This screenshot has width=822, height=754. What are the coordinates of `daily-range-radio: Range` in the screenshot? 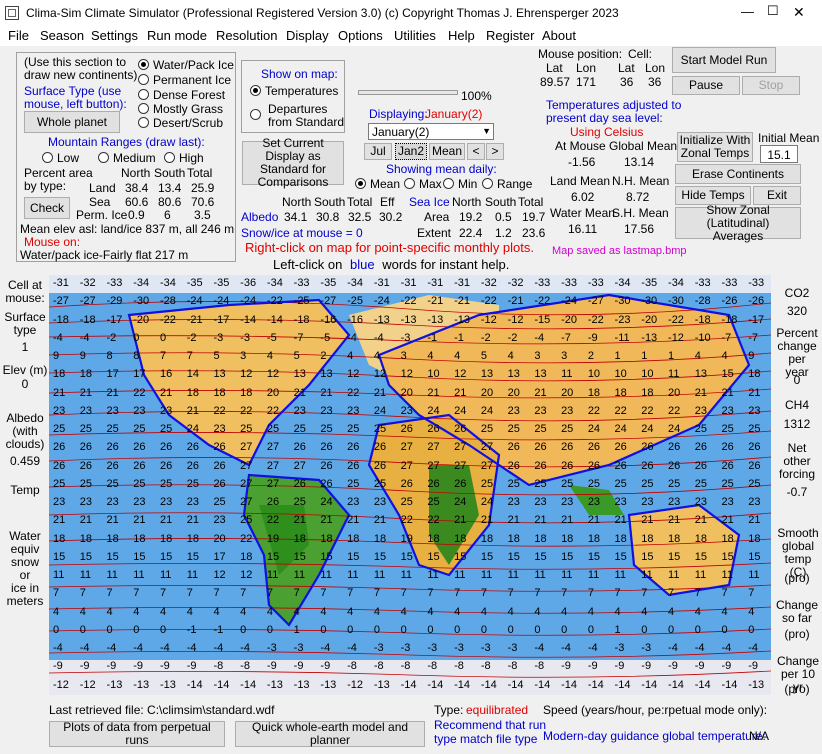 It's located at (507, 184).